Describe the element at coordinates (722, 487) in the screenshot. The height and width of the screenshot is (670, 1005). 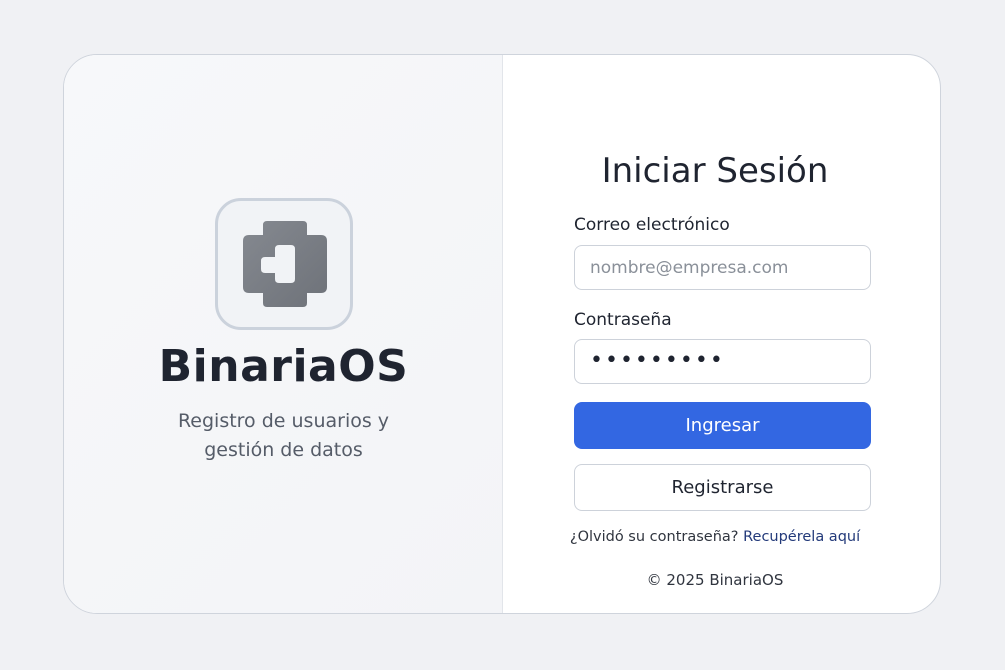
I see `register-button: Registrarse` at that location.